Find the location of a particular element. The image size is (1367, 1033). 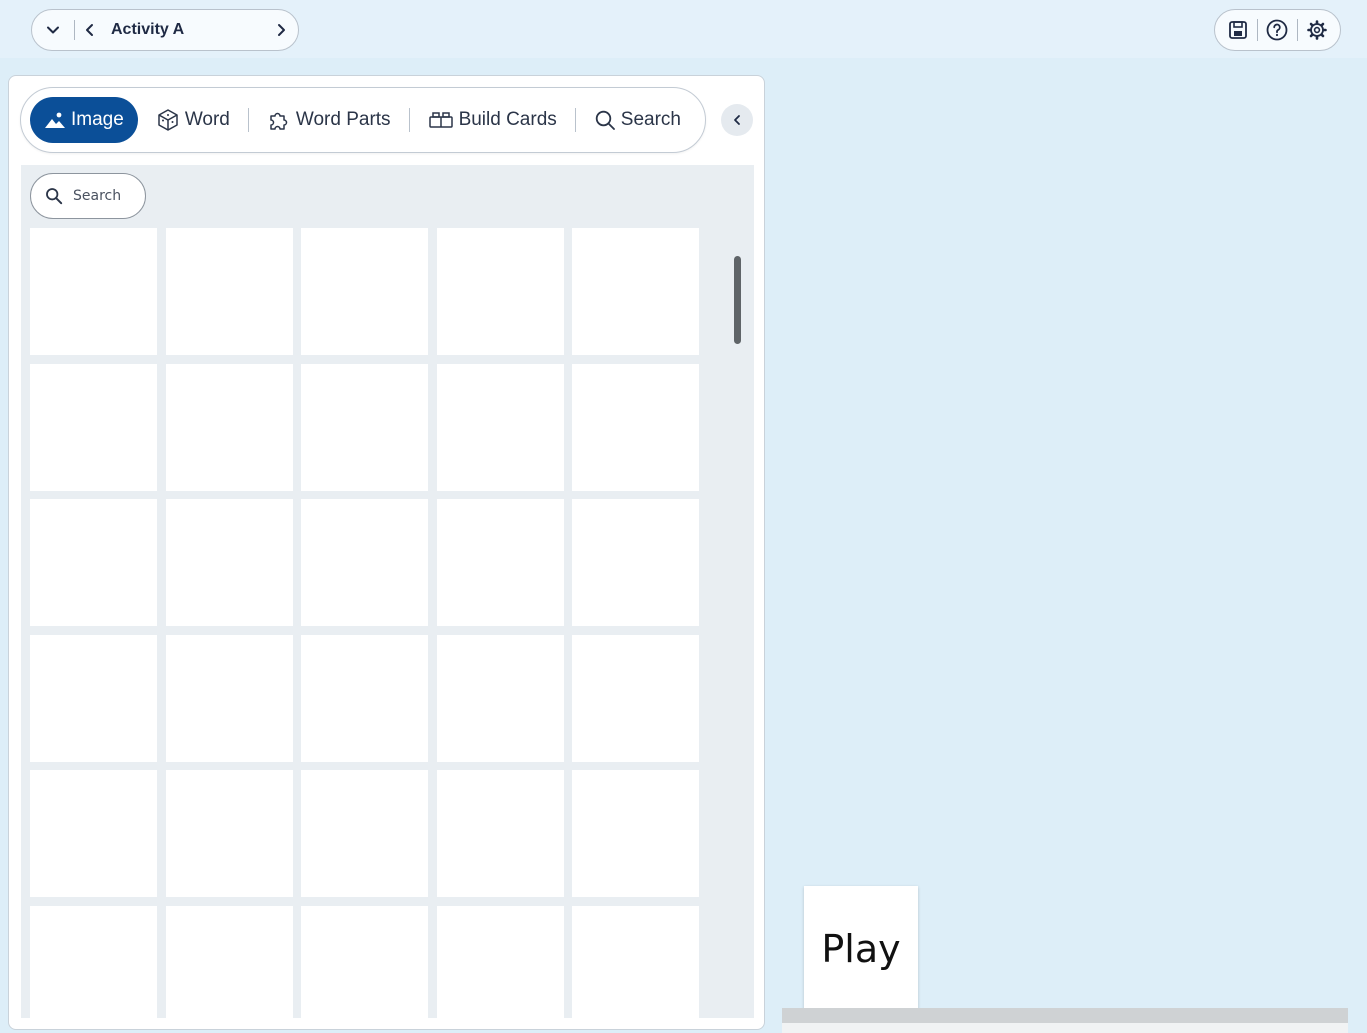

next-activity-button is located at coordinates (281, 30).